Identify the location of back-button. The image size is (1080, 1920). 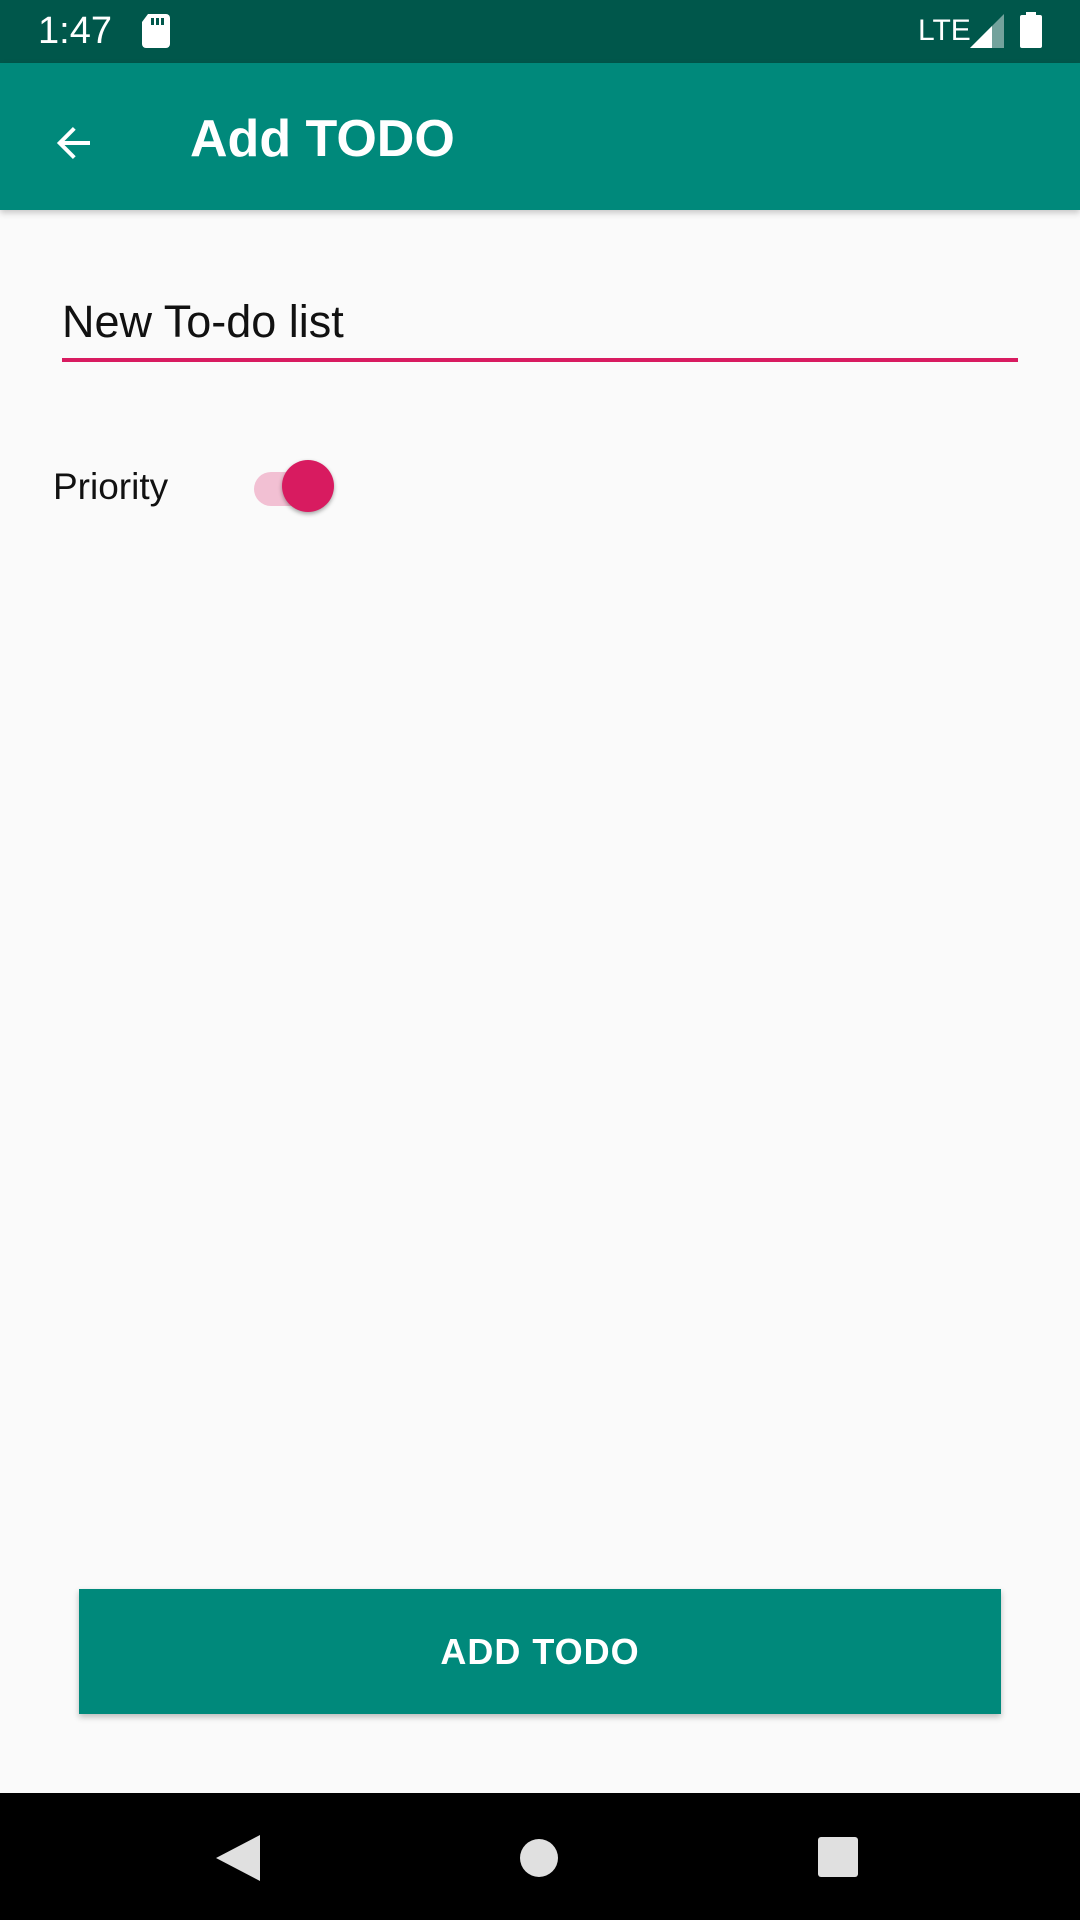
(74, 143).